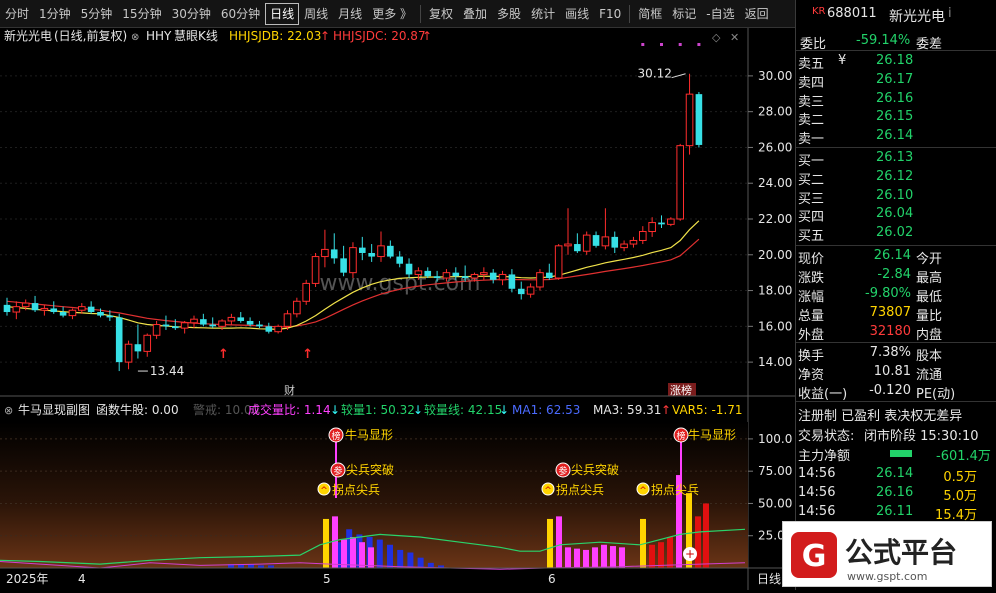  Describe the element at coordinates (463, 409) in the screenshot. I see `sub-f5: 较量线: 42.15` at that location.